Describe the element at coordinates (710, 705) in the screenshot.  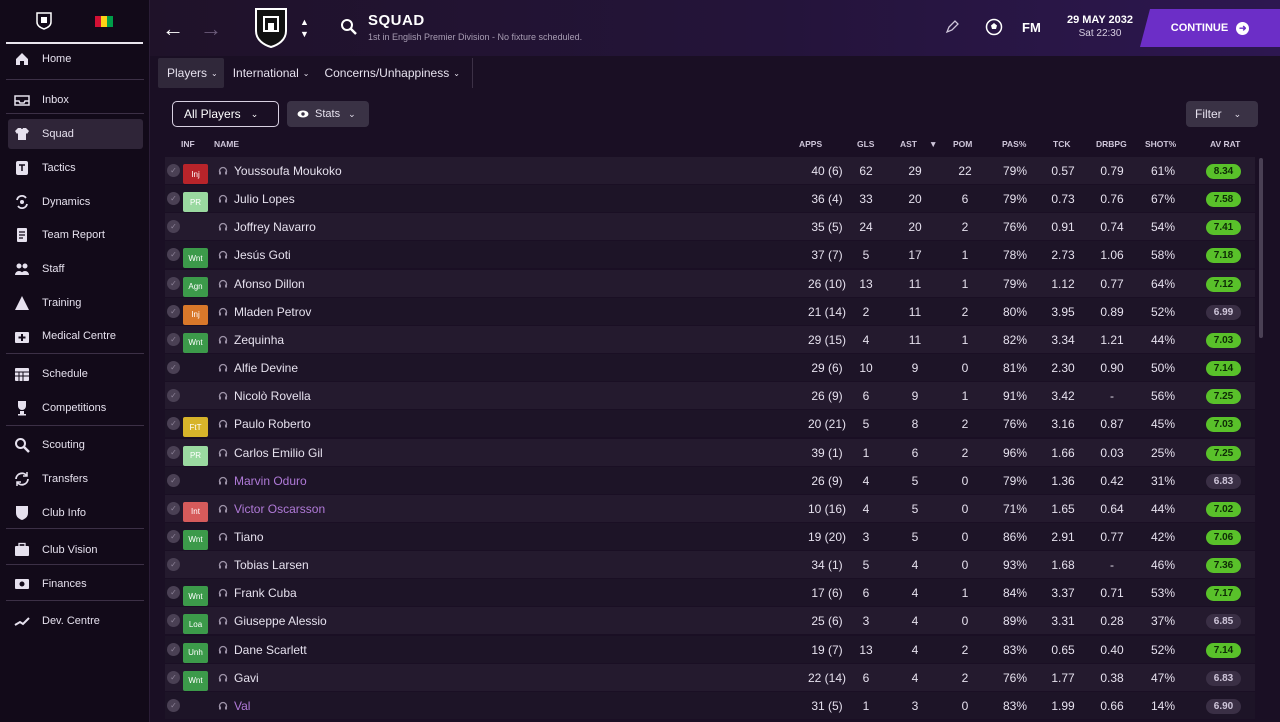
I see `table-row: ✓ Val 31 (5) 1 3 0 83% 1.99 0.66 14% 6.90` at that location.